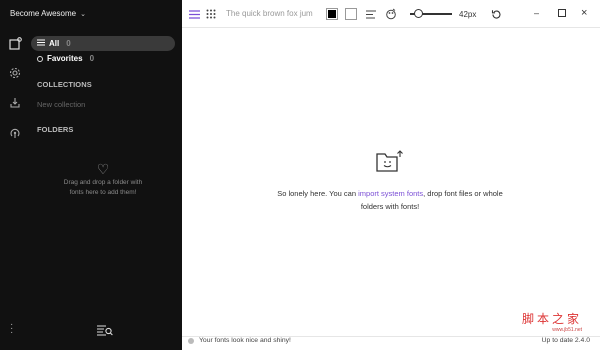  Describe the element at coordinates (351, 14) in the screenshot. I see `background-color-swatch` at that location.